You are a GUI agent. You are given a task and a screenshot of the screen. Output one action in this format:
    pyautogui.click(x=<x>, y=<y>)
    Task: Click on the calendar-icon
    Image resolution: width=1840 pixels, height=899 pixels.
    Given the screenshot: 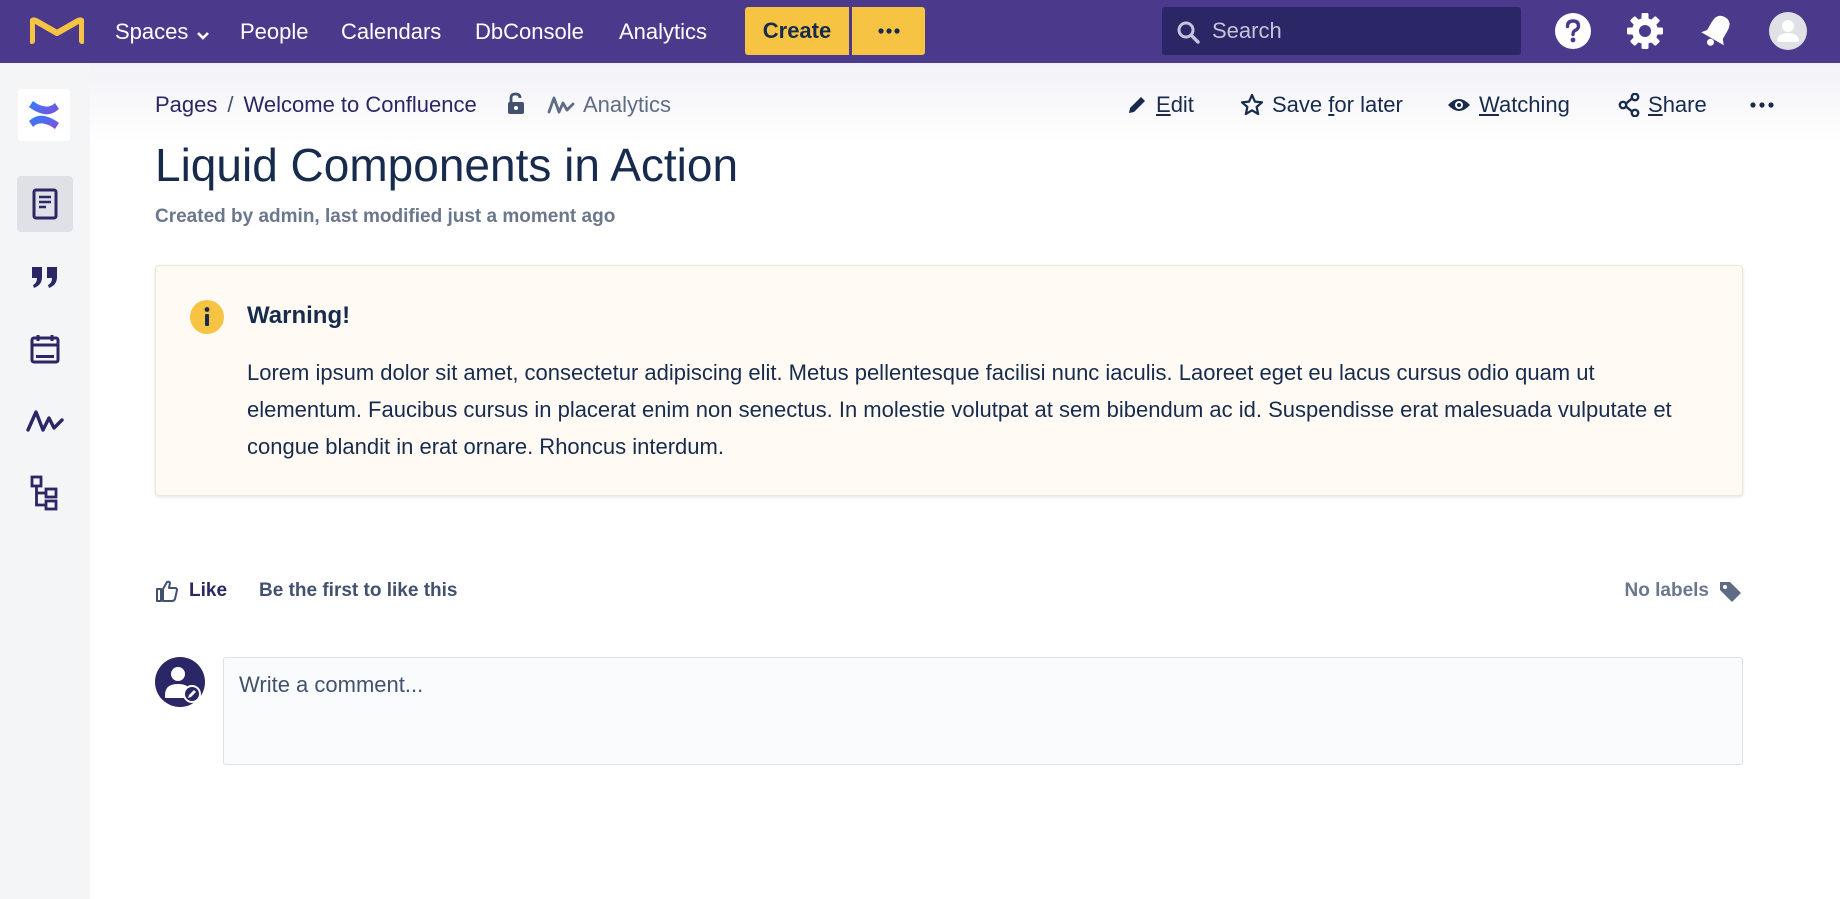 What is the action you would take?
    pyautogui.click(x=45, y=349)
    